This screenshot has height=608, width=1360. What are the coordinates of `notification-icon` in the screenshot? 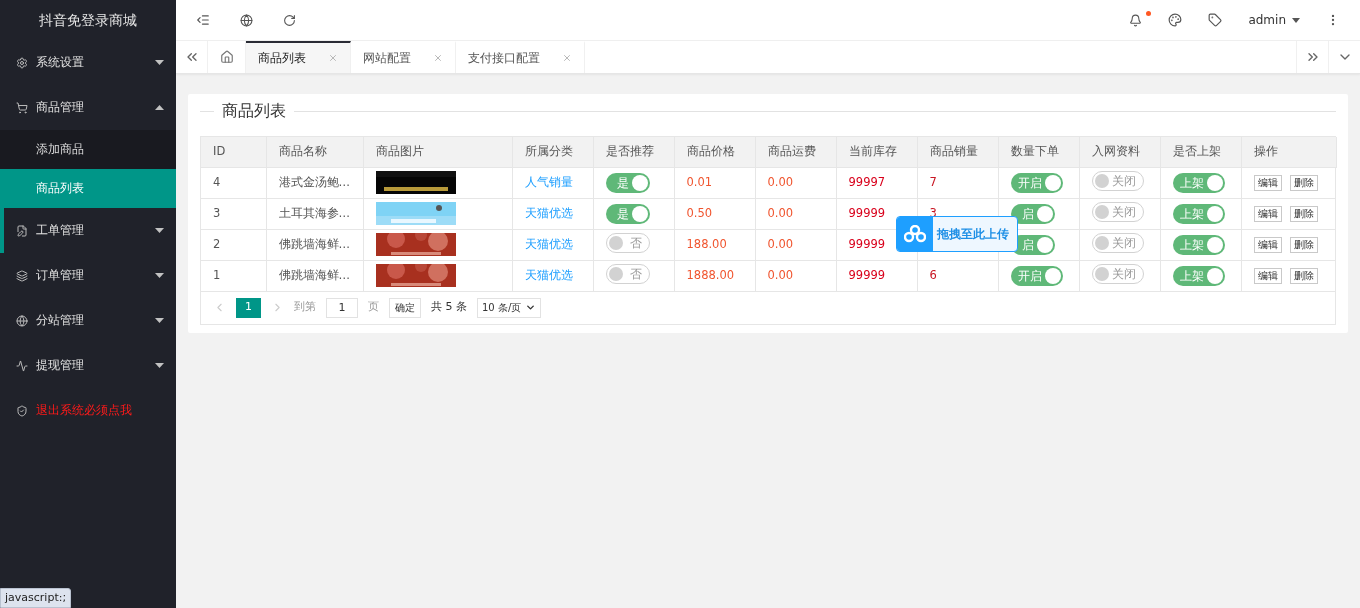 It's located at (1136, 20).